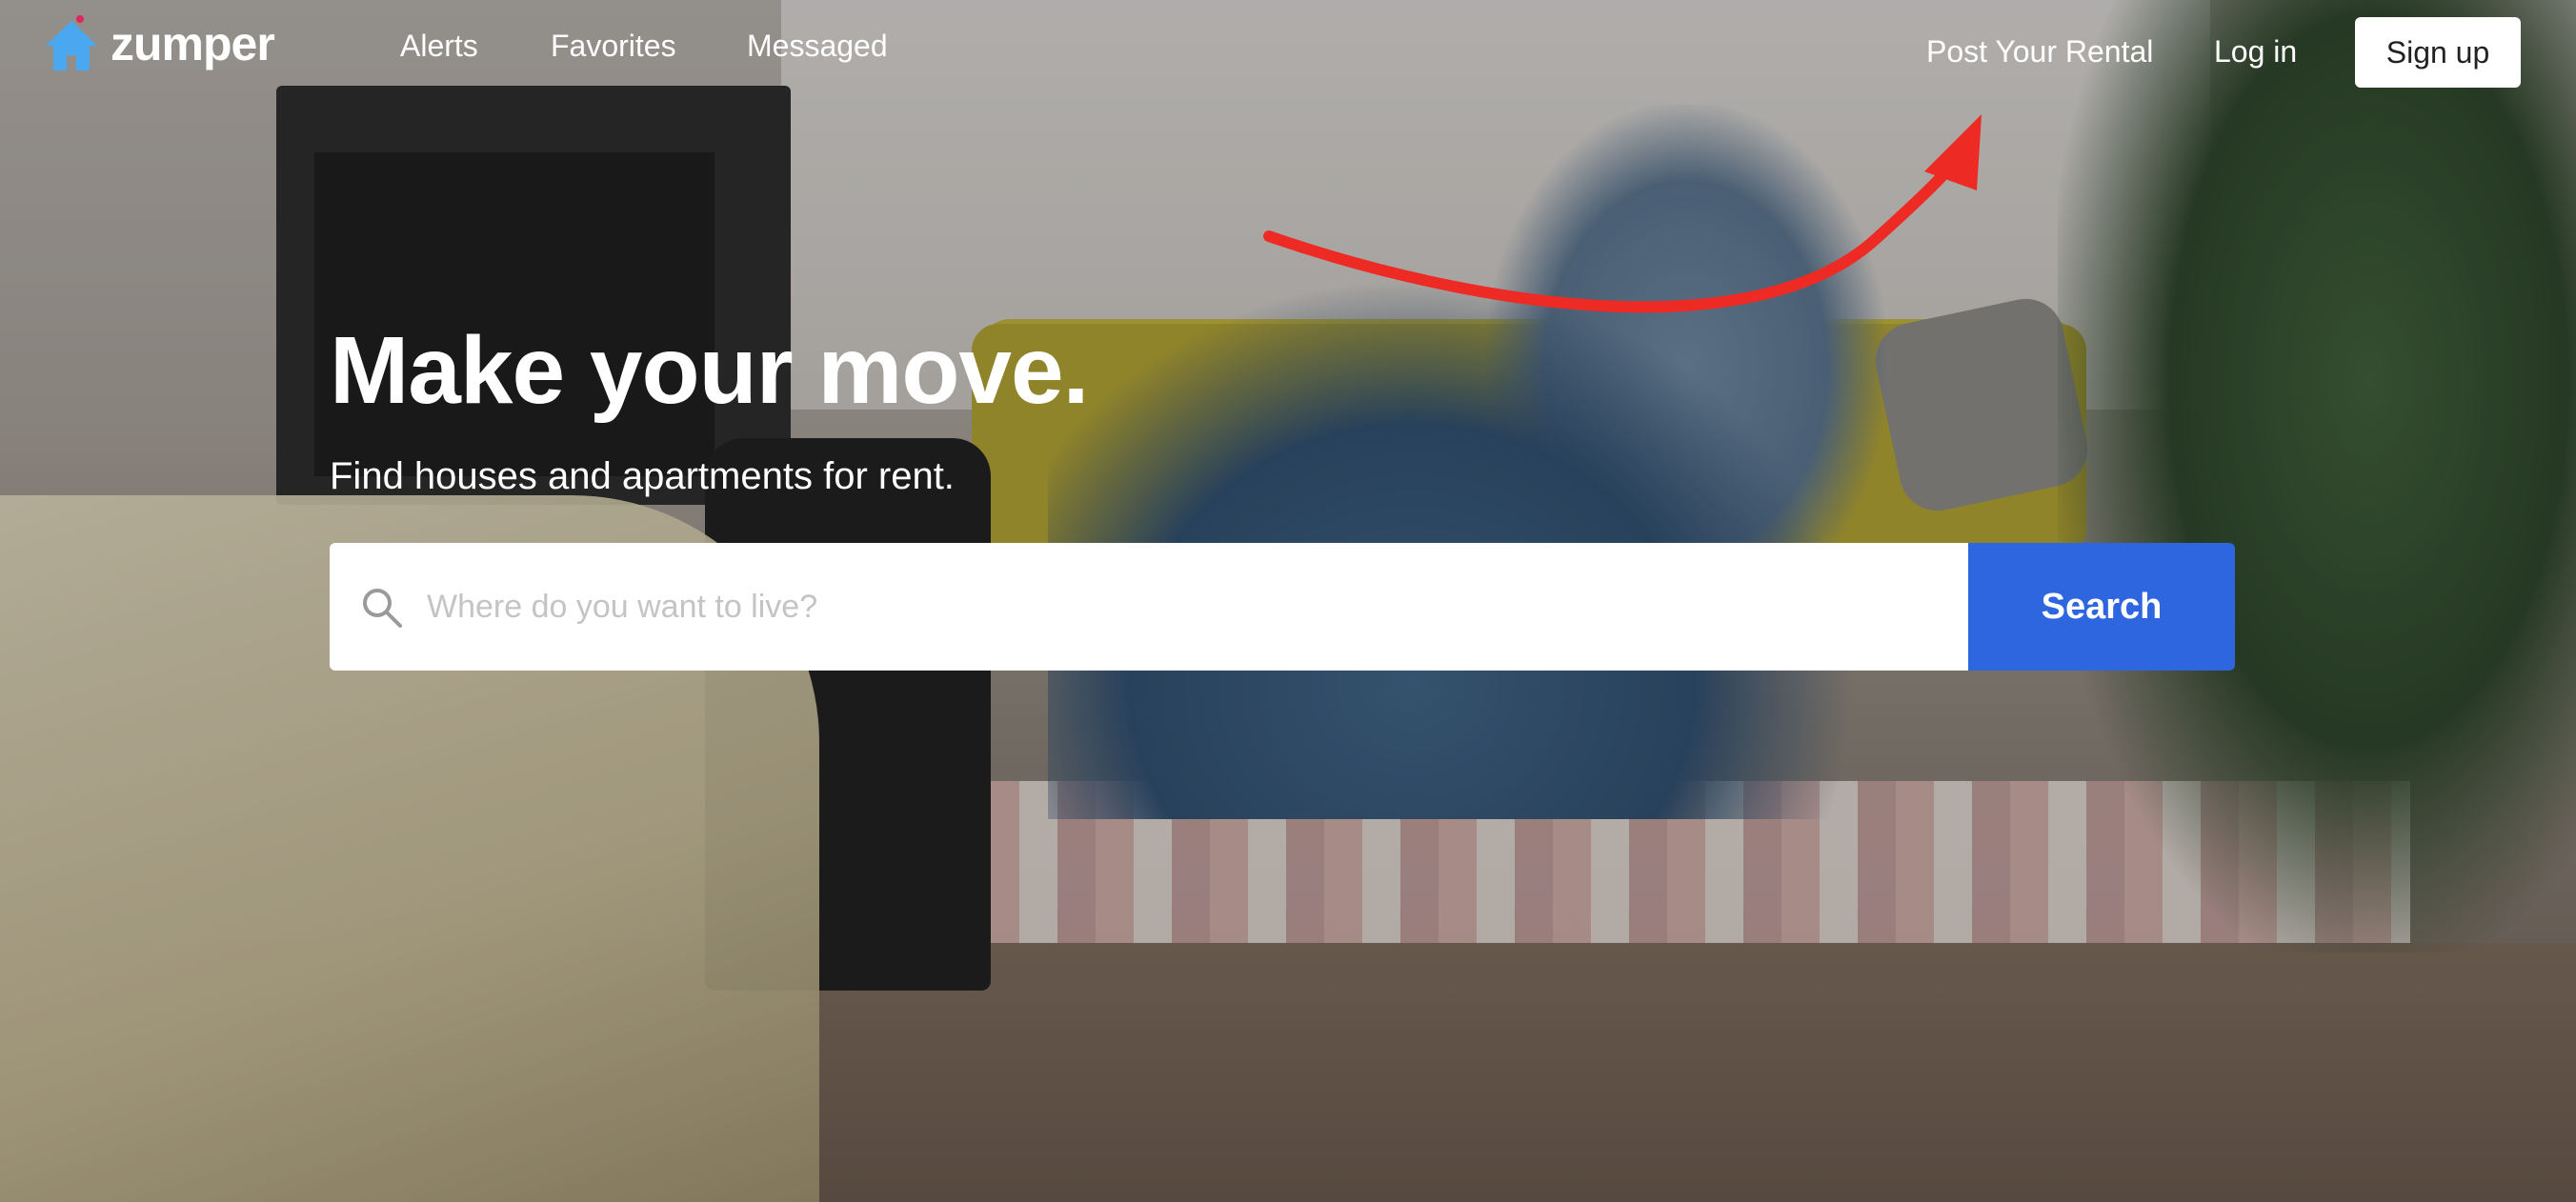  Describe the element at coordinates (1623, 213) in the screenshot. I see `red-arrow-icon` at that location.